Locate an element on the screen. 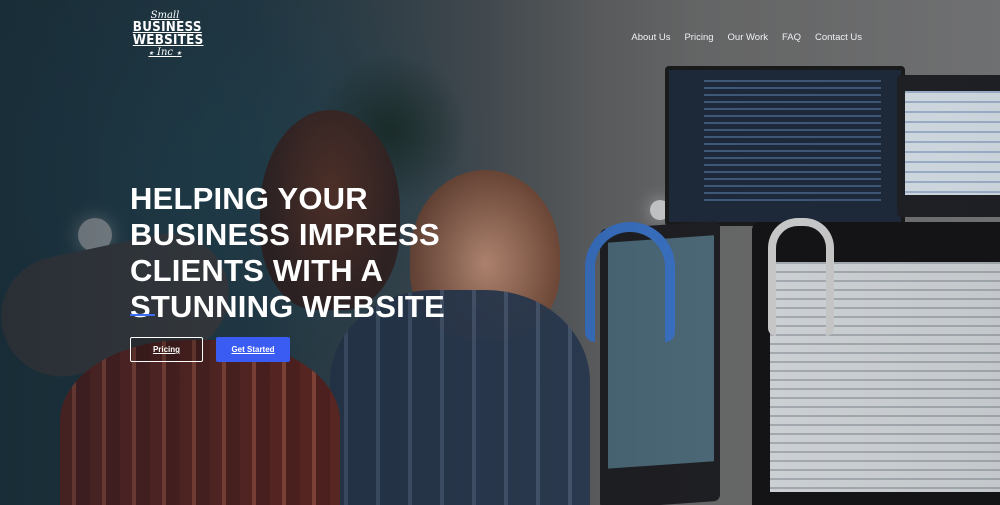 The height and width of the screenshot is (505, 1000). pricing-button: Pricing is located at coordinates (166, 349).